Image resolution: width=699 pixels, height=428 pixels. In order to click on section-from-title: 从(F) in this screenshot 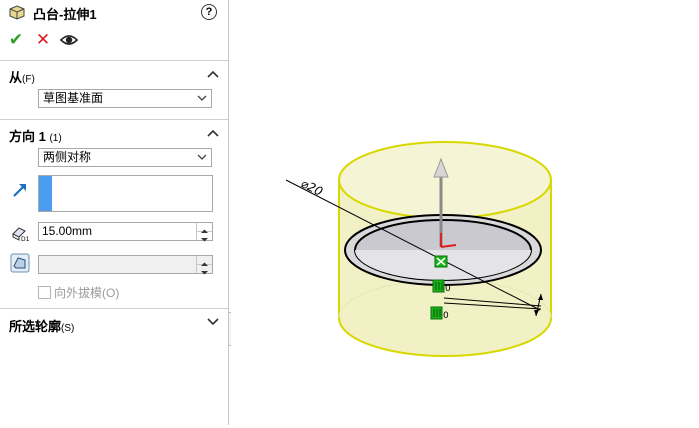, I will do `click(22, 76)`.